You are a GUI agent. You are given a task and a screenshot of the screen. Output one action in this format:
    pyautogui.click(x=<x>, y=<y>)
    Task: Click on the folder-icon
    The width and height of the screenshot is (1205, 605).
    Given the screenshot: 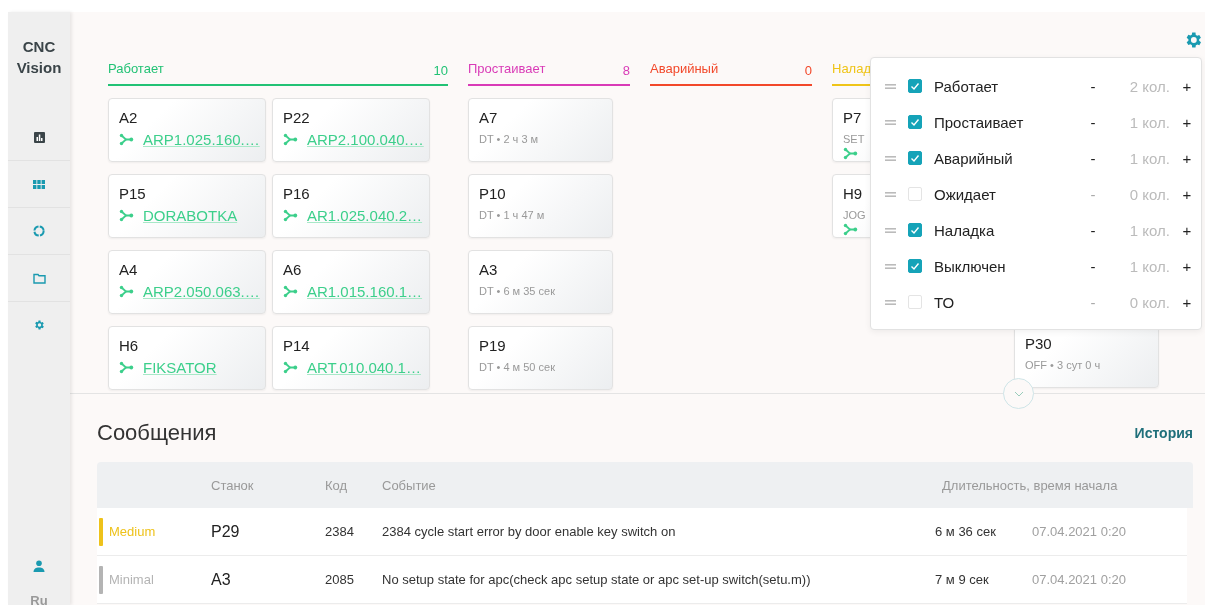 What is the action you would take?
    pyautogui.click(x=39, y=278)
    